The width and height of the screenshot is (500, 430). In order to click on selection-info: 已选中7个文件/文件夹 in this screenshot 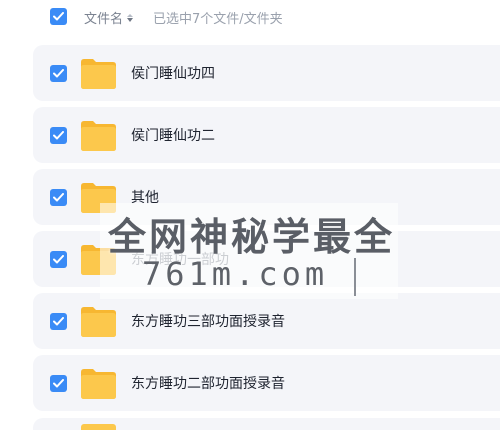, I will do `click(218, 19)`.